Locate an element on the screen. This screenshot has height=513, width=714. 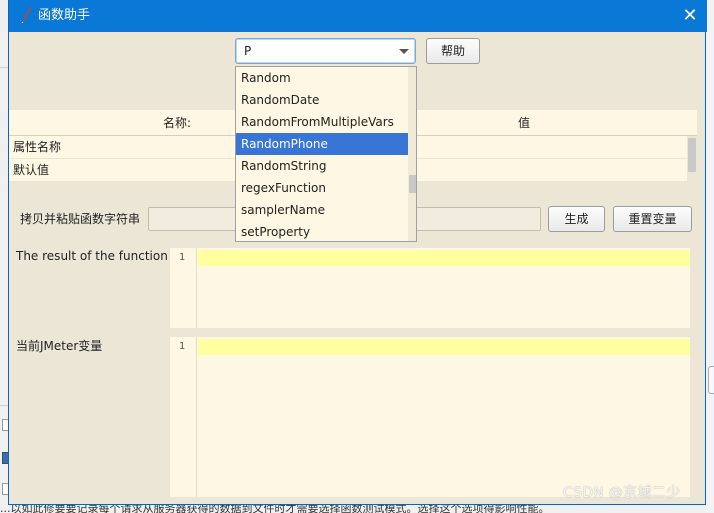
background-window-right is located at coordinates (710, 256).